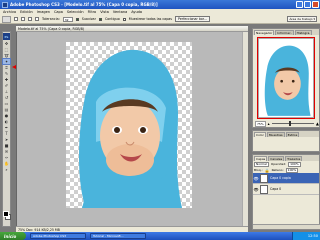 This screenshot has width=320, height=240. What do you see at coordinates (100, 19) in the screenshot?
I see `contiguous-checkbox` at bounding box center [100, 19].